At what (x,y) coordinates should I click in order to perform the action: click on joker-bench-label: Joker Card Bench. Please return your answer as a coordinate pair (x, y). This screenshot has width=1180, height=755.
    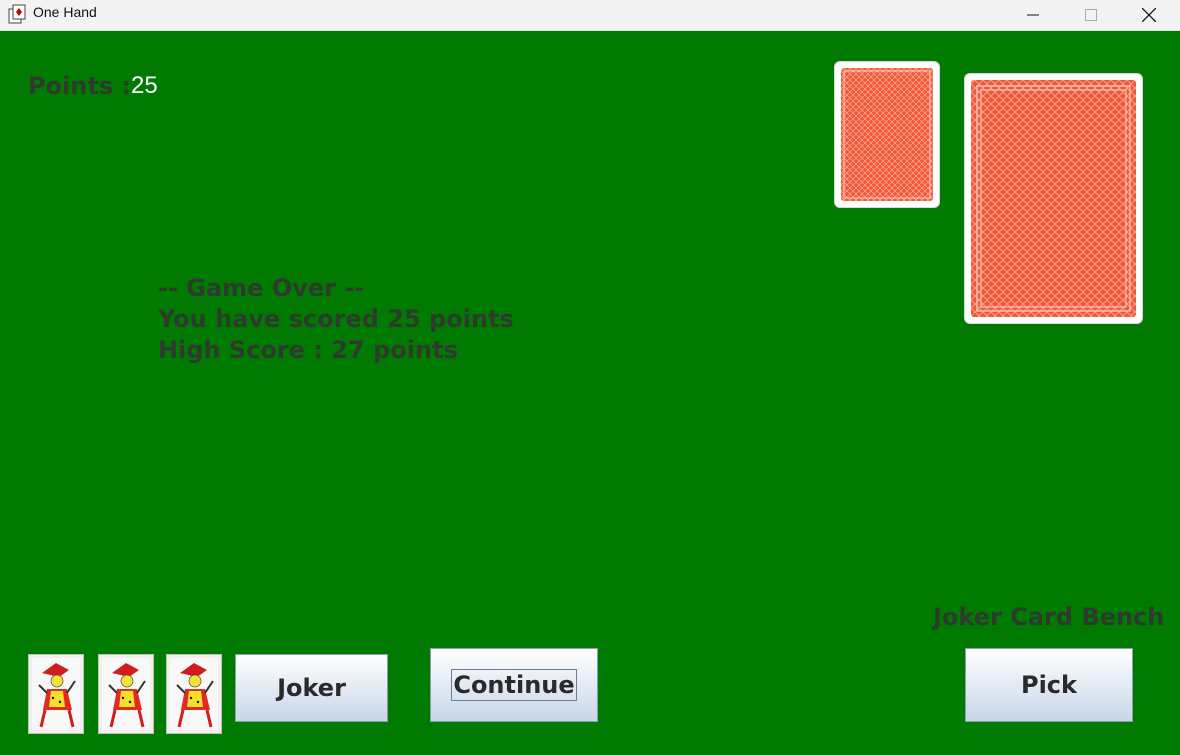
    Looking at the image, I should click on (1049, 617).